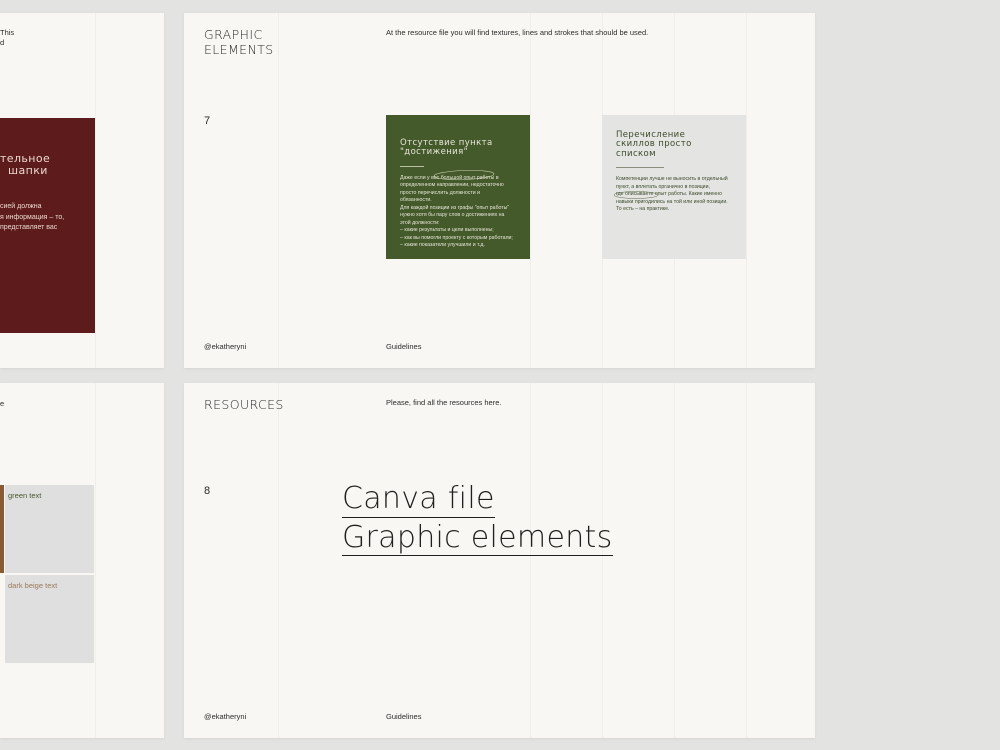 The image size is (1000, 750). What do you see at coordinates (207, 491) in the screenshot?
I see `page-number: 8` at bounding box center [207, 491].